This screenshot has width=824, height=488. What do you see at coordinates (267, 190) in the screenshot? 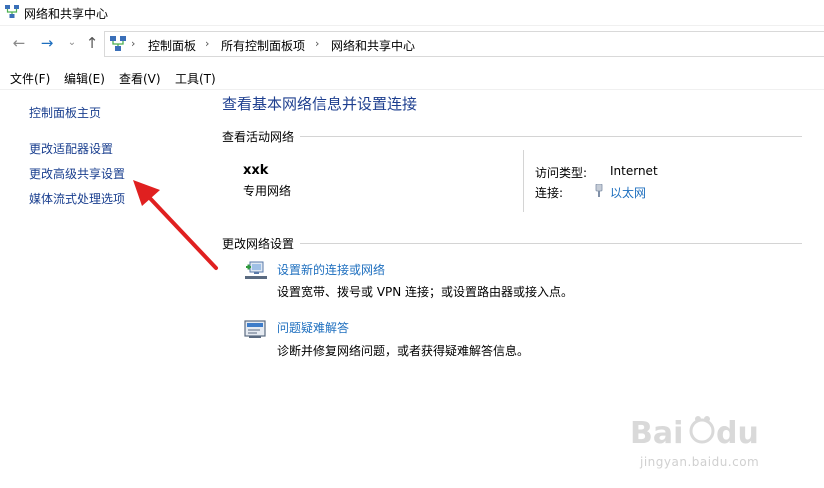
I see `network-profile-link: 专用网络` at bounding box center [267, 190].